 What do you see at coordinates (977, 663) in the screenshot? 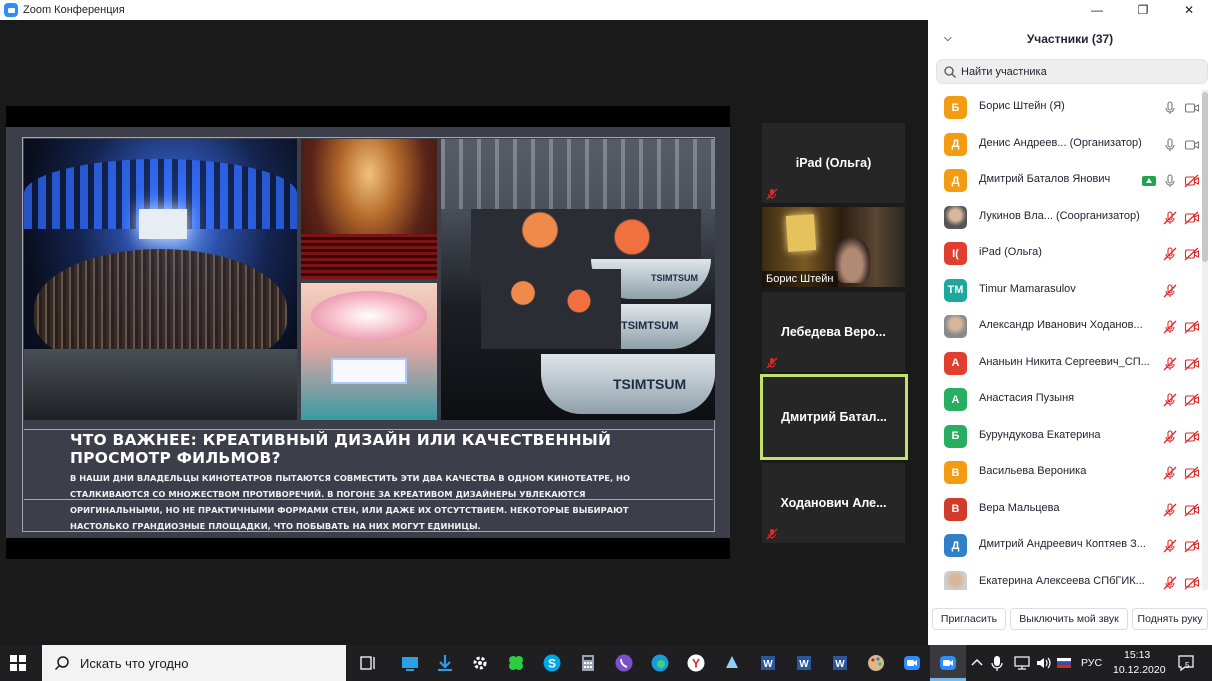
I see `tray-chevron-up-icon` at bounding box center [977, 663].